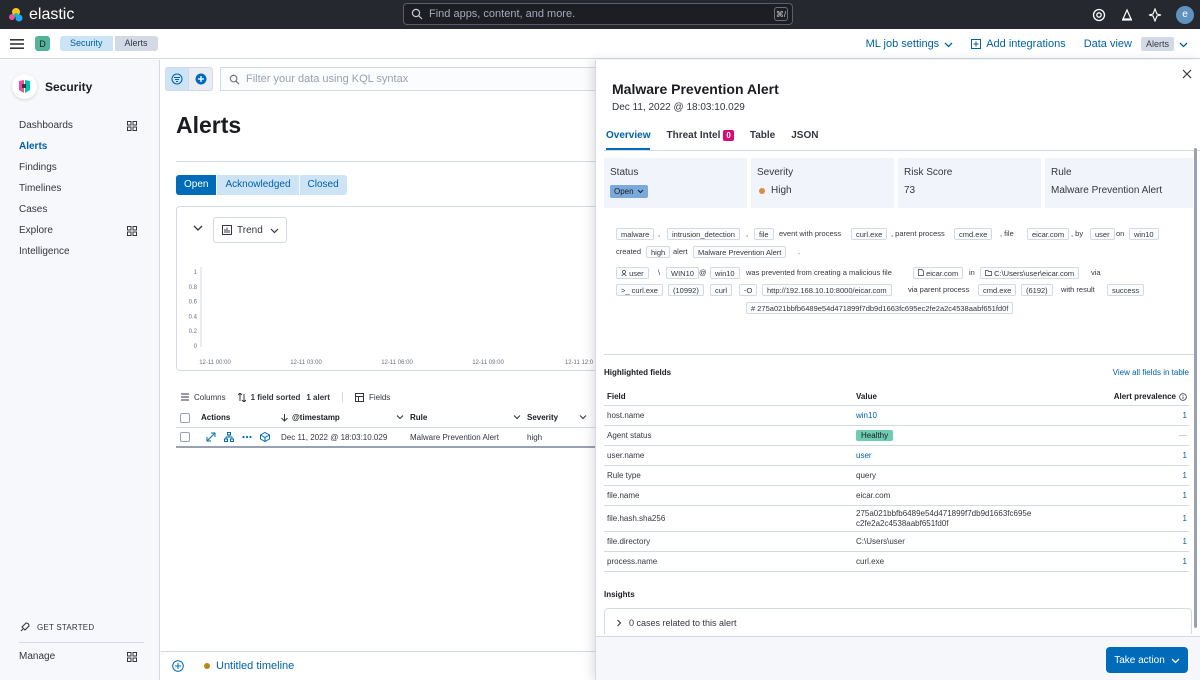  What do you see at coordinates (629, 191) in the screenshot?
I see `status-dropdown: Open` at bounding box center [629, 191].